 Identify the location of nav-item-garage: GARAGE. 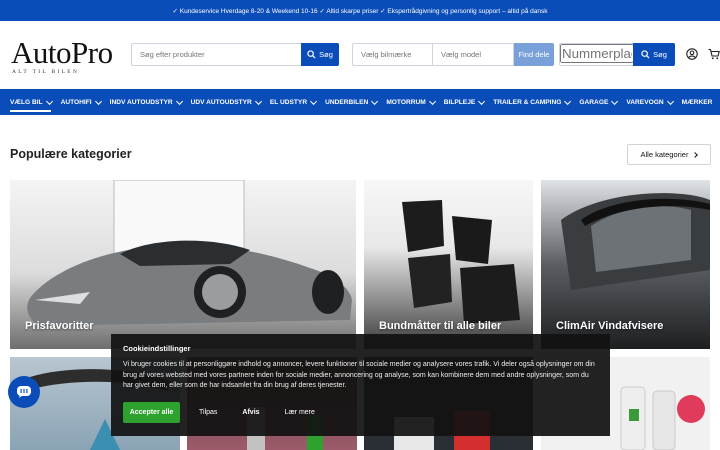
(599, 102).